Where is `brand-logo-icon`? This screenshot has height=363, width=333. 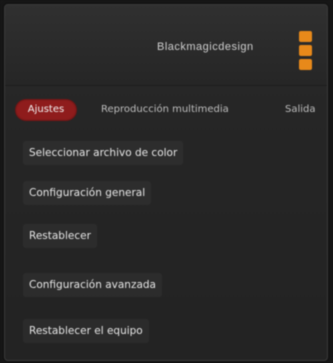 brand-logo-icon is located at coordinates (306, 53).